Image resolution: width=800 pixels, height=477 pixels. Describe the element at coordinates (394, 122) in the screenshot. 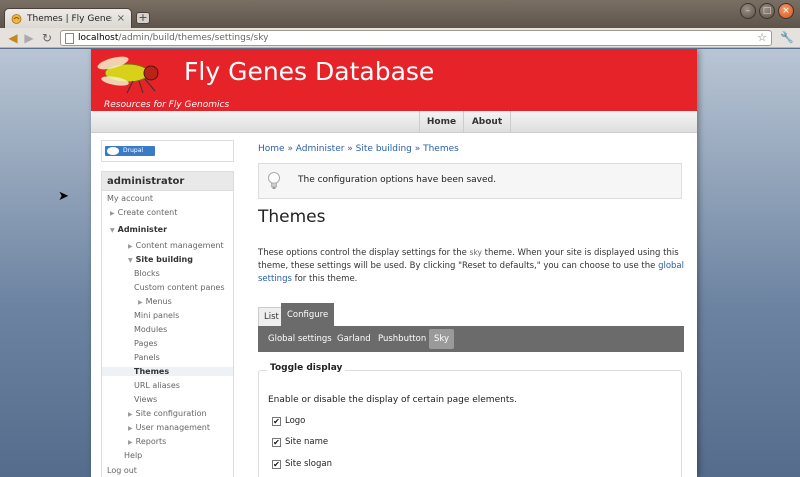

I see `primary-nav: Home About` at that location.